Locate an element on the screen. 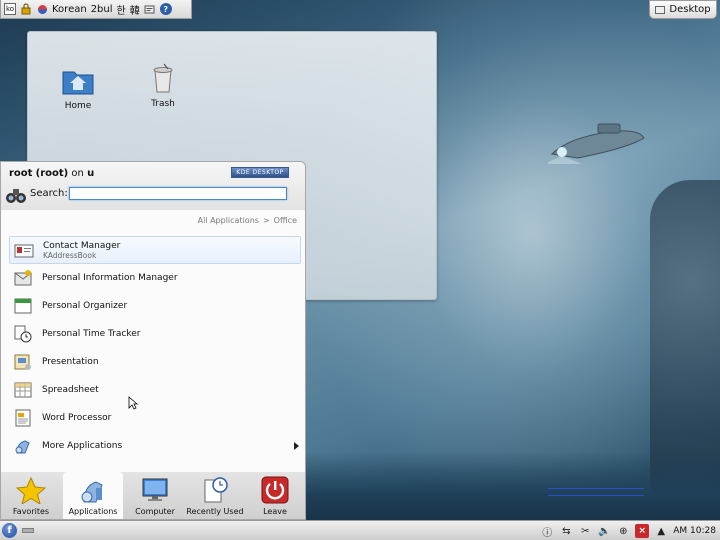  application-launcher-button: f is located at coordinates (9, 530).